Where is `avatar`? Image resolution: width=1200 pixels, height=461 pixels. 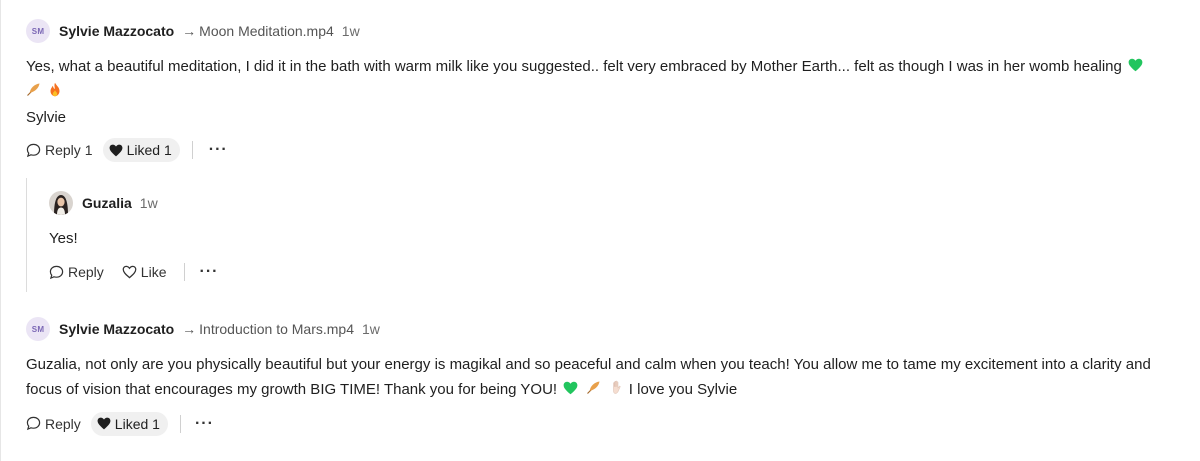 avatar is located at coordinates (61, 203).